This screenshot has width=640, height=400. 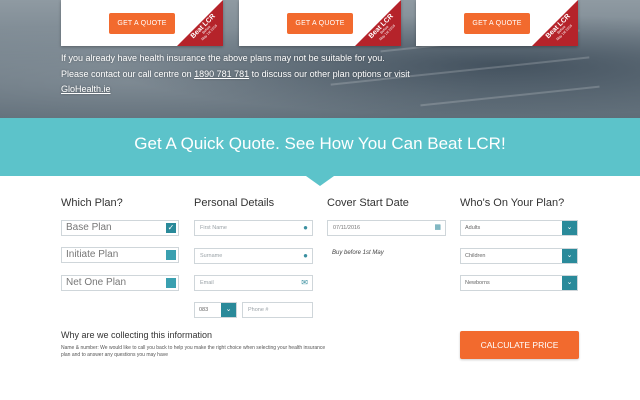 I want to click on children-select: Children ⌄, so click(x=519, y=256).